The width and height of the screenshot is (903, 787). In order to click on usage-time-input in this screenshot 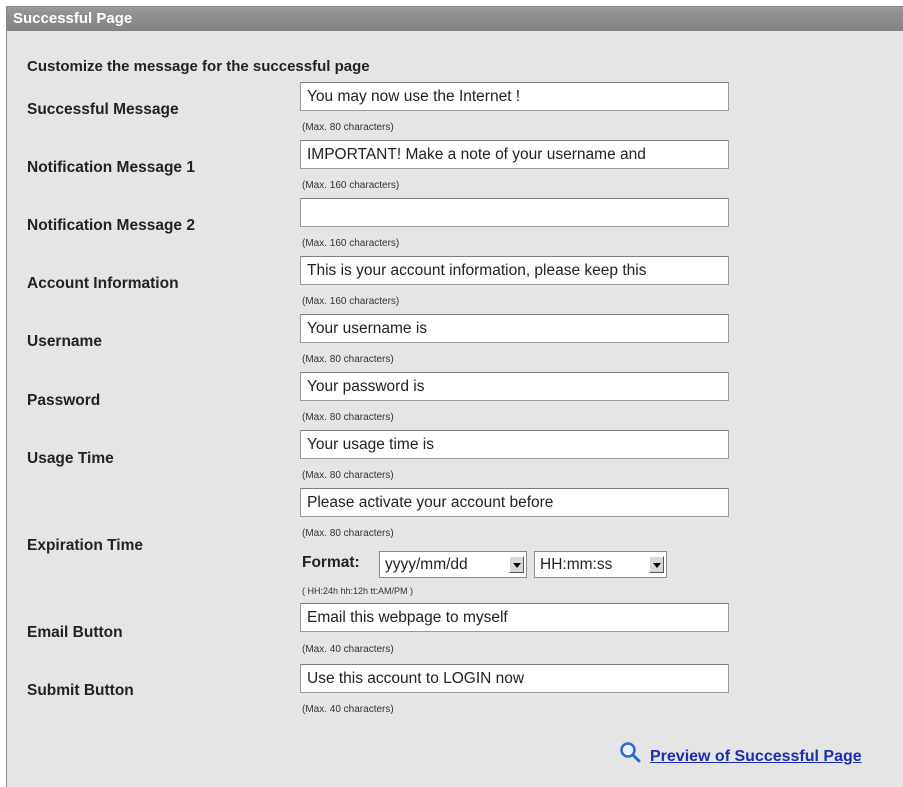, I will do `click(514, 444)`.